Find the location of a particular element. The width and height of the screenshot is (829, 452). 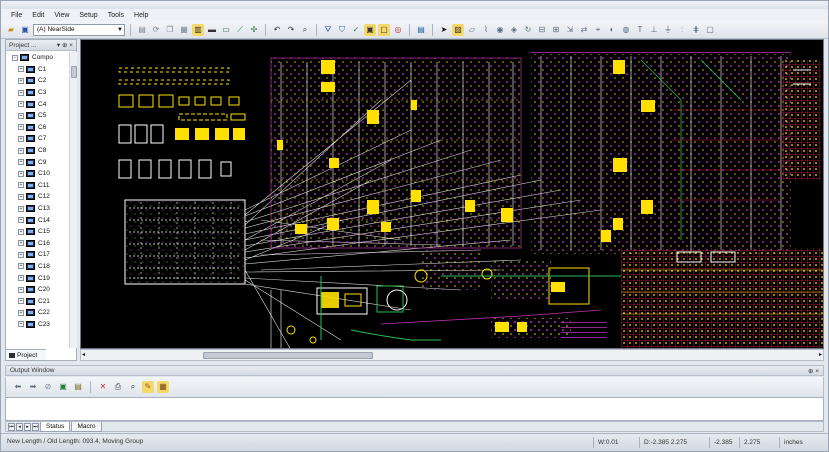

tree-item: + C19 is located at coordinates (37, 278).